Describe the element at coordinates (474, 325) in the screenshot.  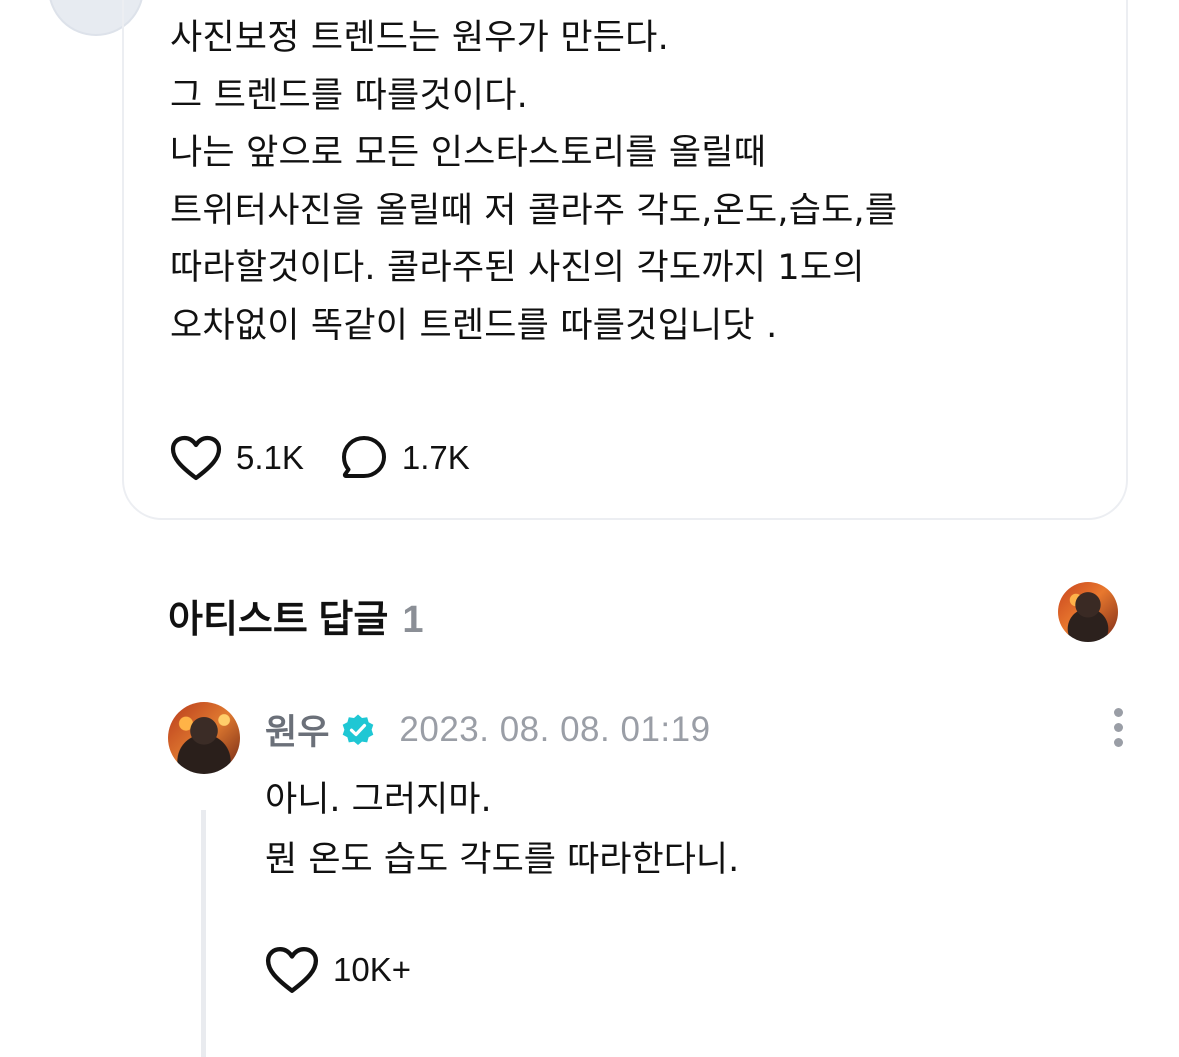
I see `post-line: 오차없이 똑같이 트렌드를 따를것입니닷 .` at that location.